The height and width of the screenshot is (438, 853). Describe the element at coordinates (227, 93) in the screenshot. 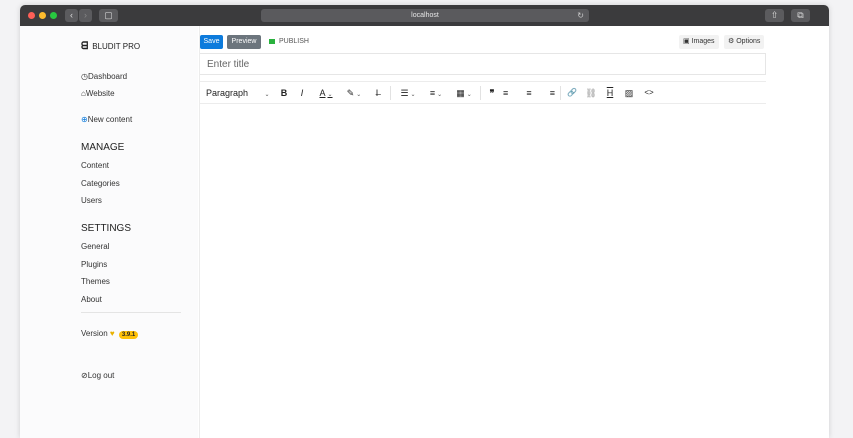

I see `format-select-value: Paragraph` at that location.